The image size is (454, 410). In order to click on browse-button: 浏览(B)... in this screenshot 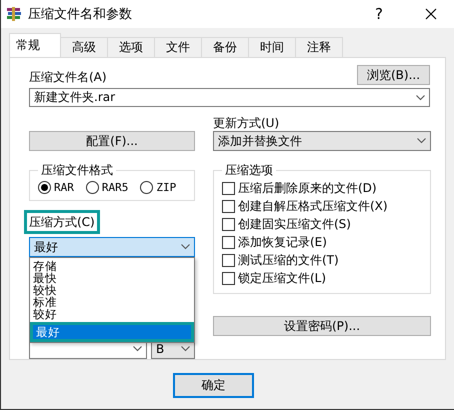, I will do `click(393, 75)`.